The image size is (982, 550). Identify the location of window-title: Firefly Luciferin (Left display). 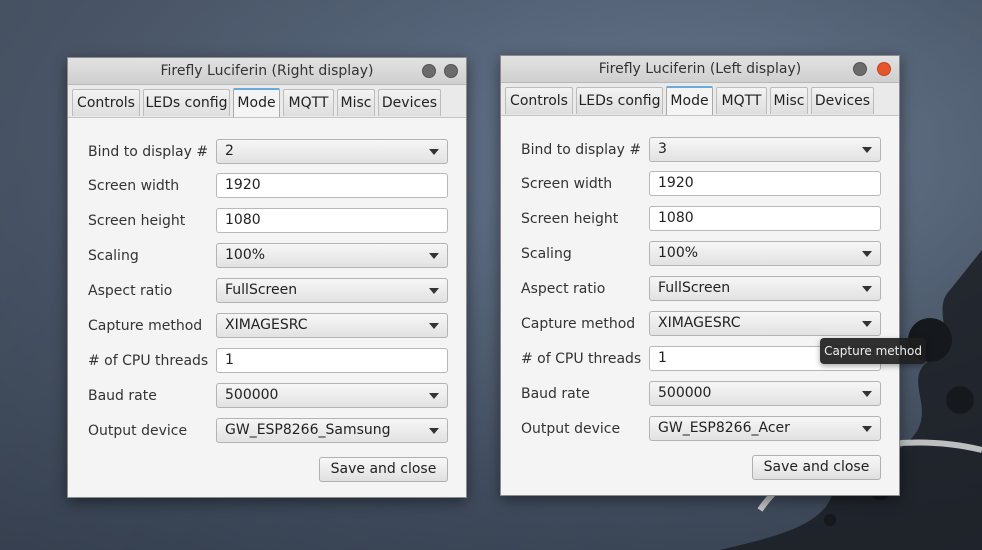
(700, 69).